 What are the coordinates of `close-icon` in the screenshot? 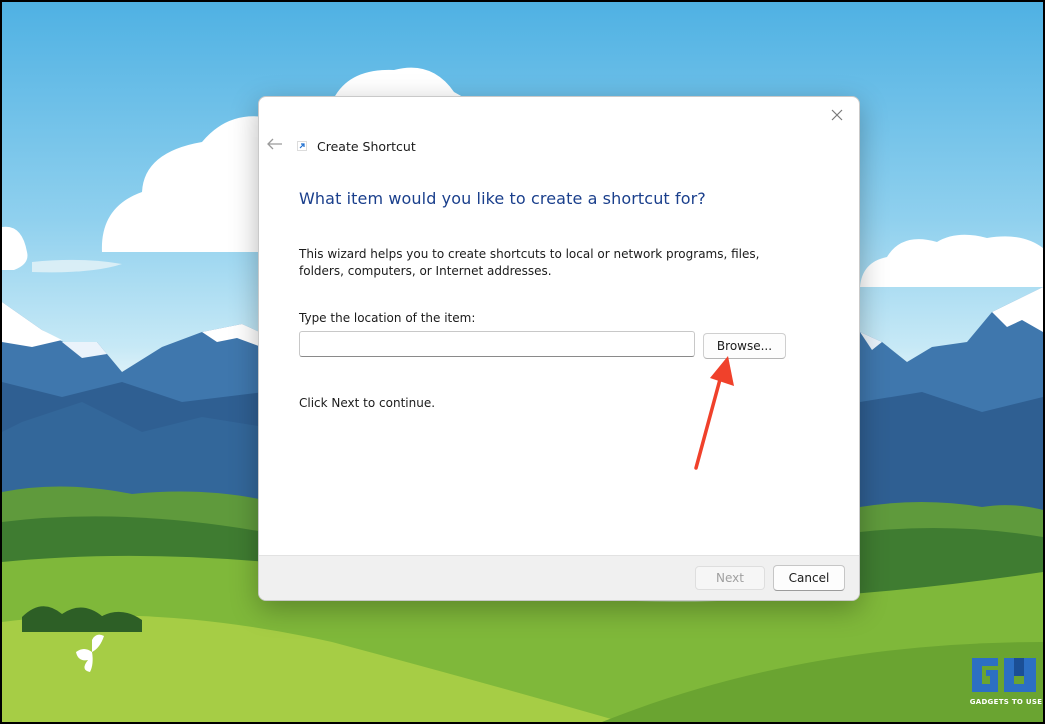 It's located at (837, 115).